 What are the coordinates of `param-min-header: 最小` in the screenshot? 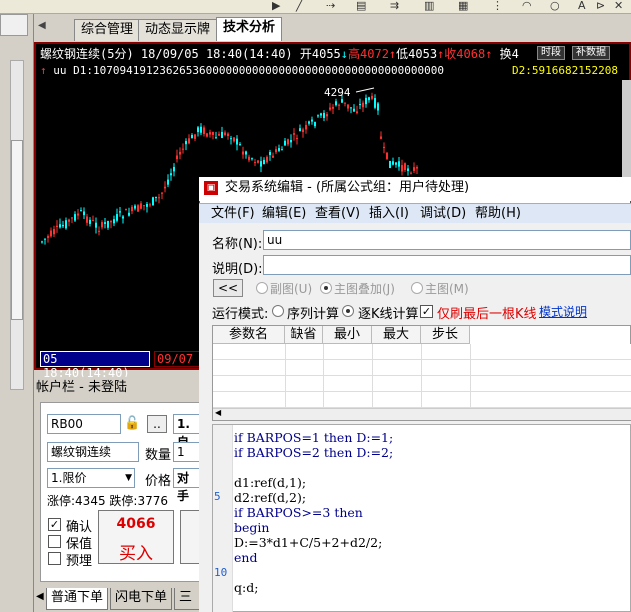 It's located at (347, 335).